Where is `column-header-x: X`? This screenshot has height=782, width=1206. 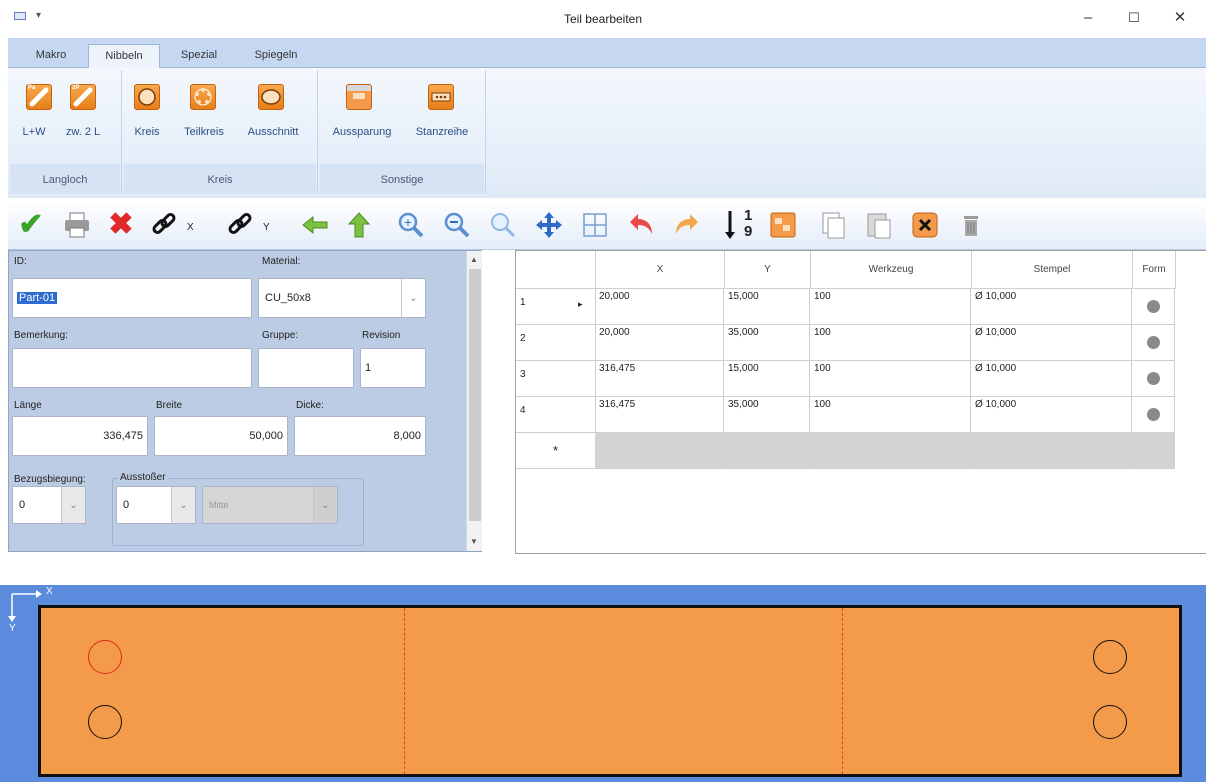 column-header-x: X is located at coordinates (660, 270).